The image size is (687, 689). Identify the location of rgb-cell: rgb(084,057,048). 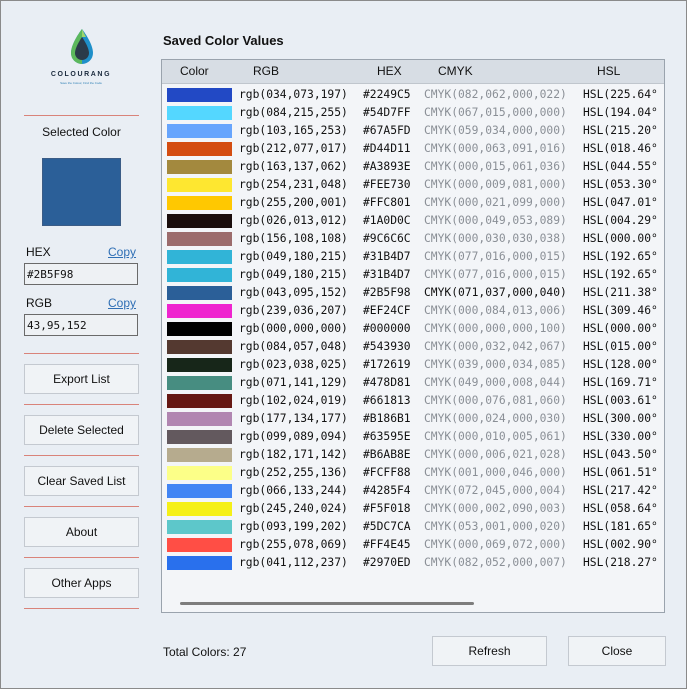
(293, 346).